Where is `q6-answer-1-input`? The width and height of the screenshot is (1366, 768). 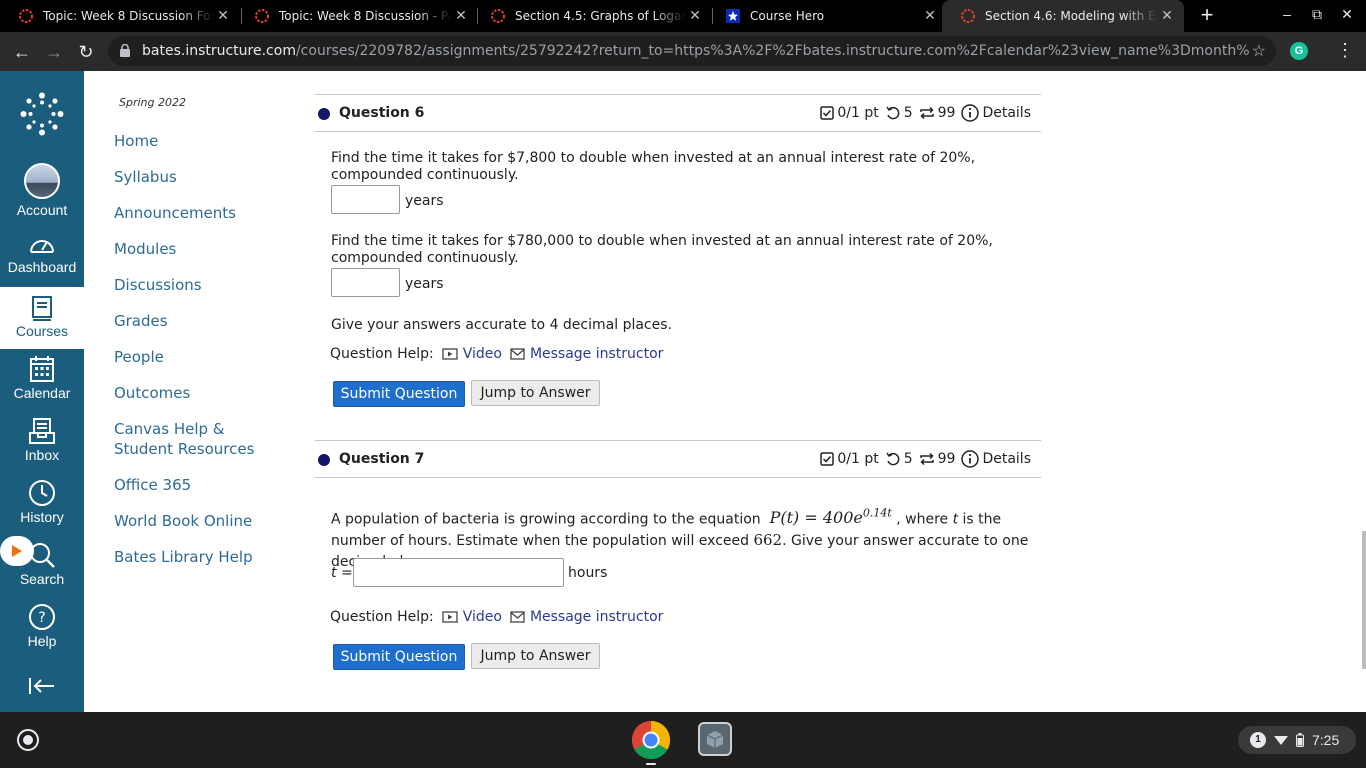
q6-answer-1-input is located at coordinates (365, 199).